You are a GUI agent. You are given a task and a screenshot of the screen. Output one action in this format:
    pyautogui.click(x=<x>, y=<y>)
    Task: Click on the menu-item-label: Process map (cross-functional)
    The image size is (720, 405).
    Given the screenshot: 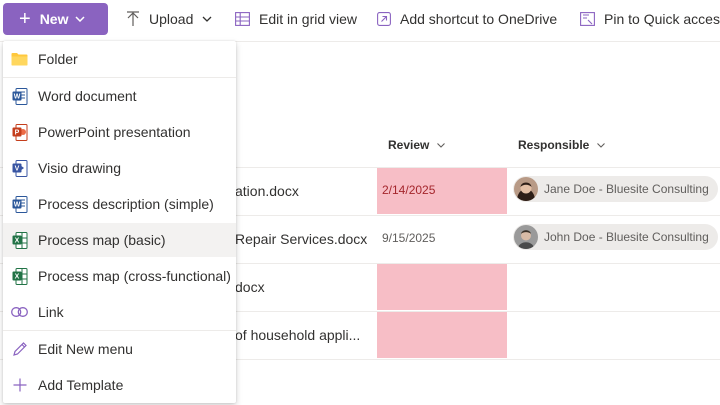 What is the action you would take?
    pyautogui.click(x=134, y=276)
    